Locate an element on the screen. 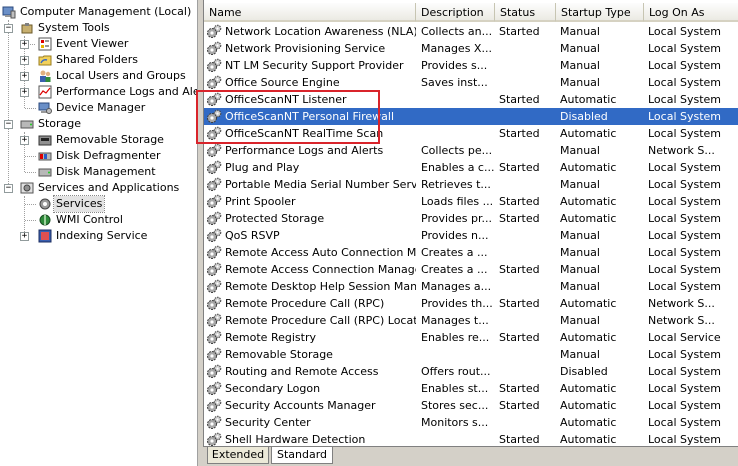 Image resolution: width=738 pixels, height=466 pixels. service-row: Removable Storage Manual Local System is located at coordinates (471, 354).